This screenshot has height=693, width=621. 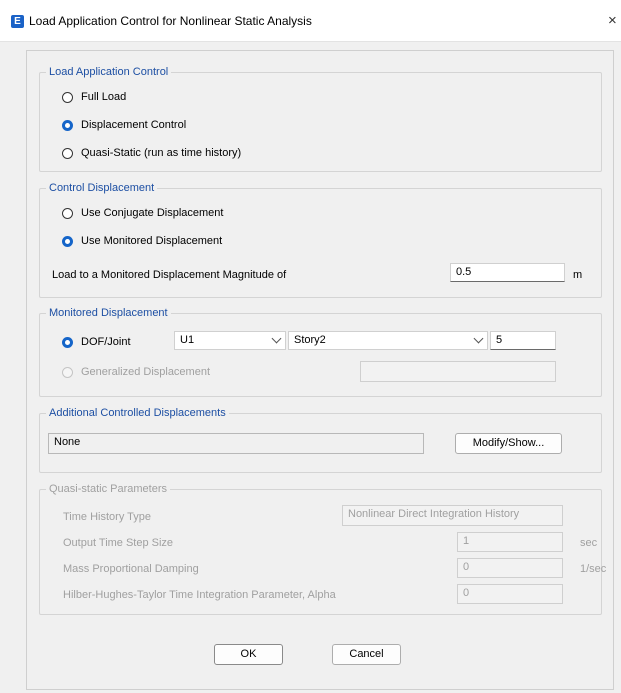 I want to click on group-legend: Control Displacement, so click(x=102, y=188).